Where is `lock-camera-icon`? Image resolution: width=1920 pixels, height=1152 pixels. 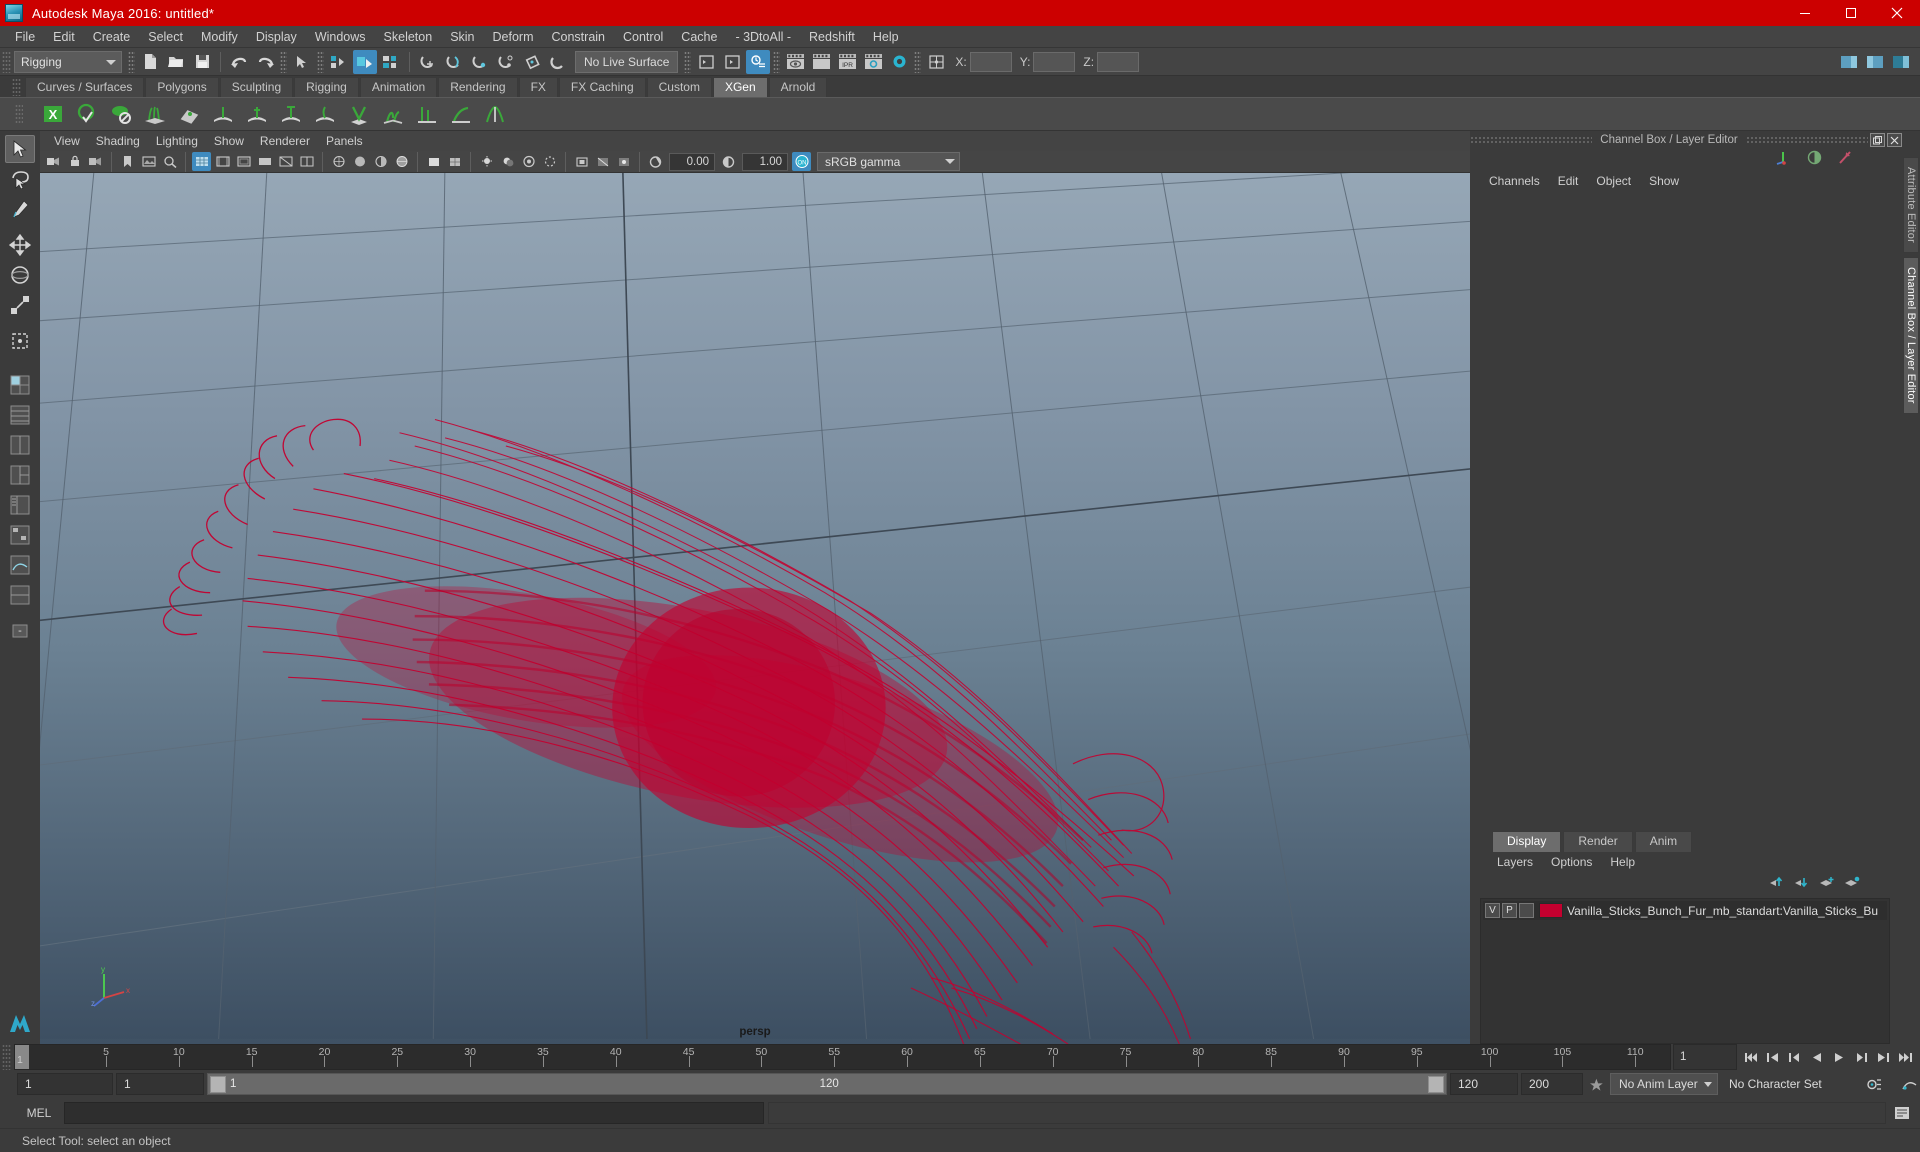
lock-camera-icon is located at coordinates (74, 161).